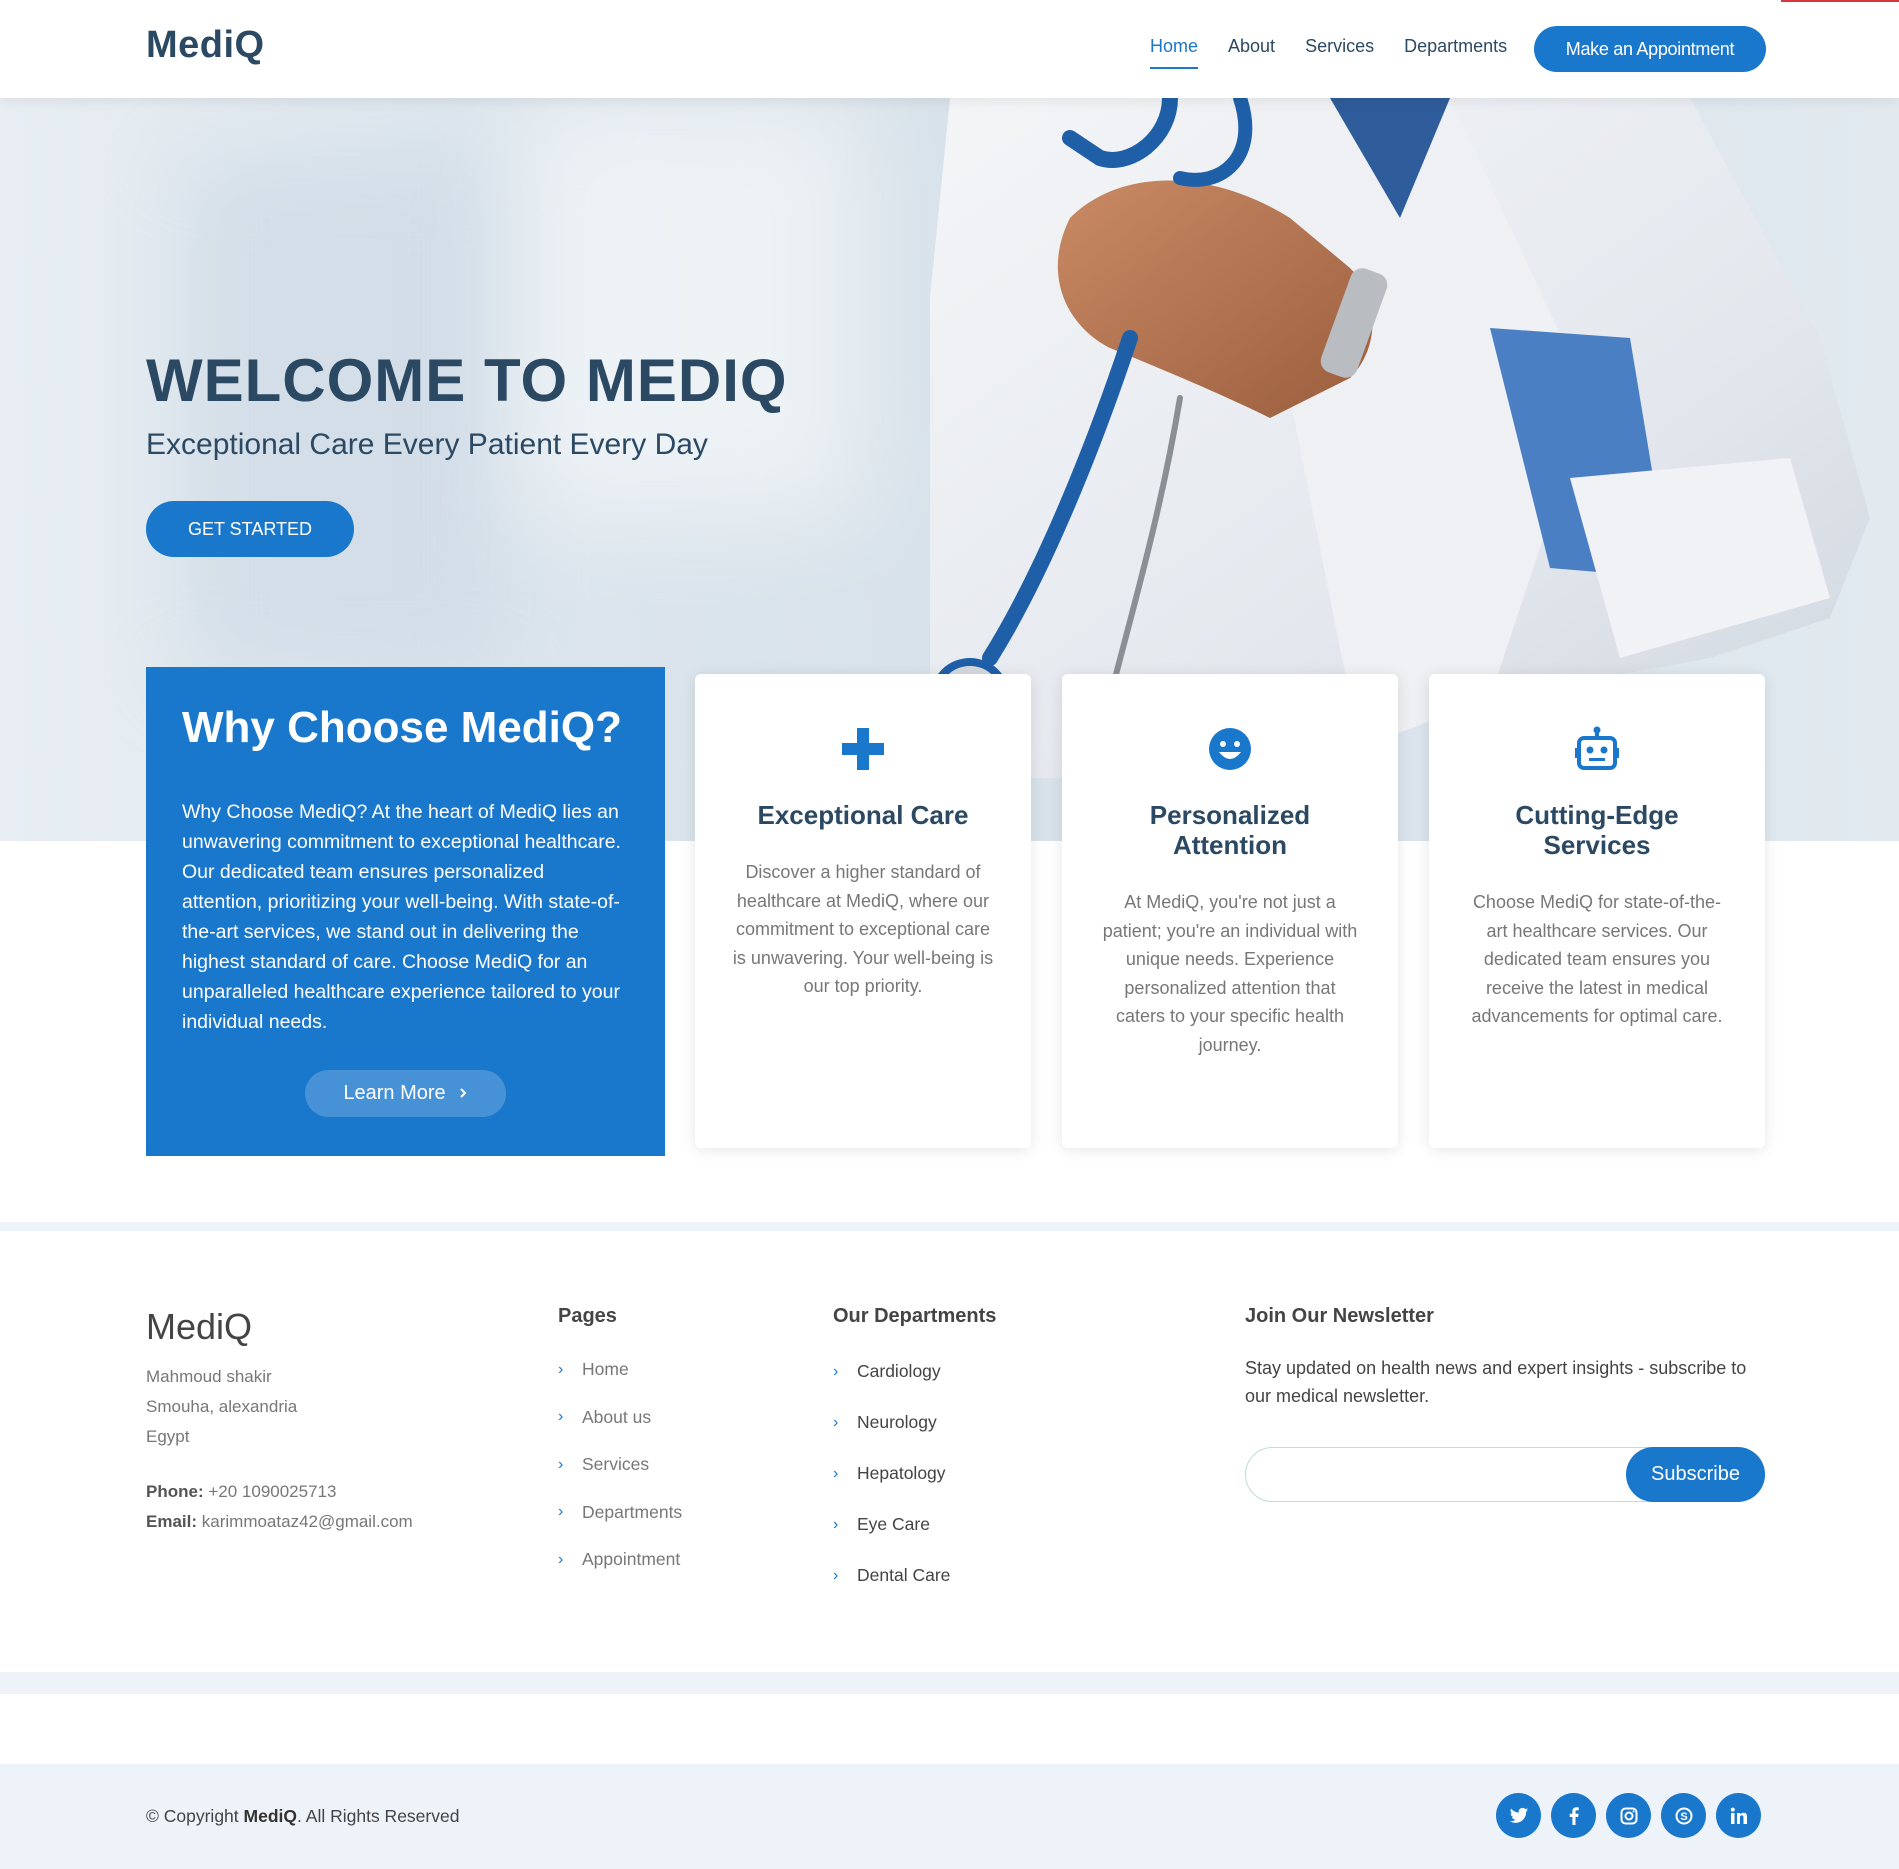 Image resolution: width=1899 pixels, height=1869 pixels. What do you see at coordinates (1518, 1815) in the screenshot?
I see `twitter-icon` at bounding box center [1518, 1815].